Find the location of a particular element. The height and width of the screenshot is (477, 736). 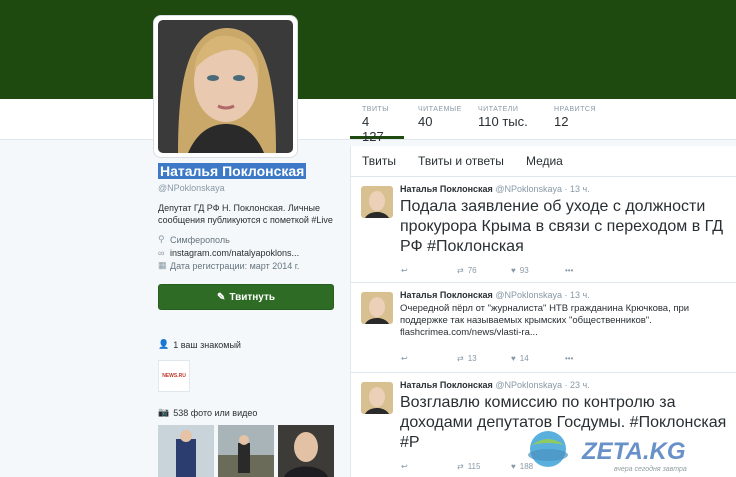

tweet-meta: @NPoklonskaya · 23 ч. is located at coordinates (542, 385).